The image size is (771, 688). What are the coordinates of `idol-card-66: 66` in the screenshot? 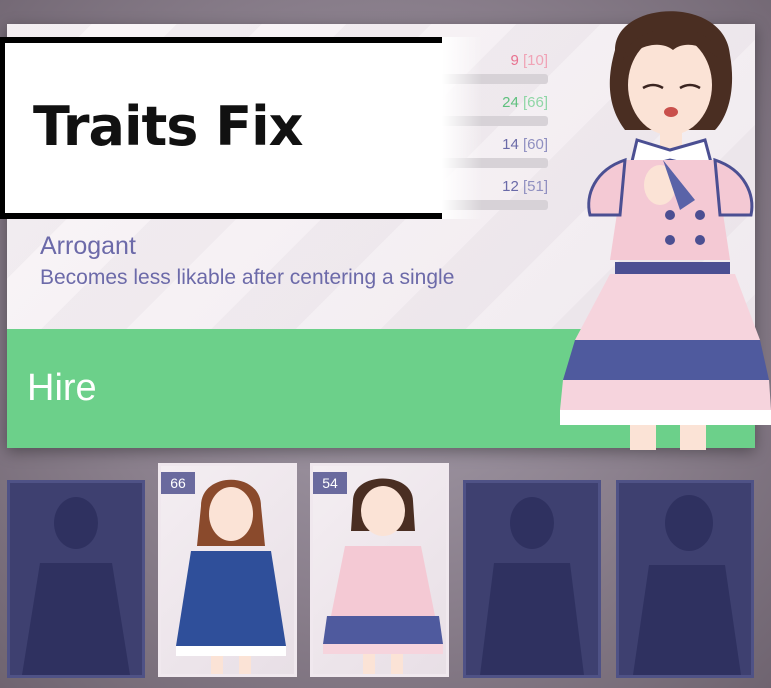 It's located at (227, 570).